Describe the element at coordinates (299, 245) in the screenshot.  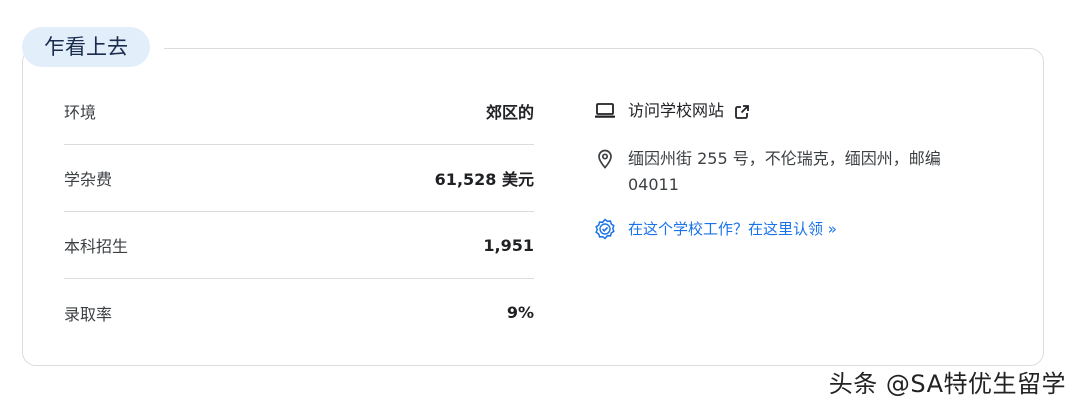
I see `stat-row-enrollment: 本科招生 1,951` at that location.